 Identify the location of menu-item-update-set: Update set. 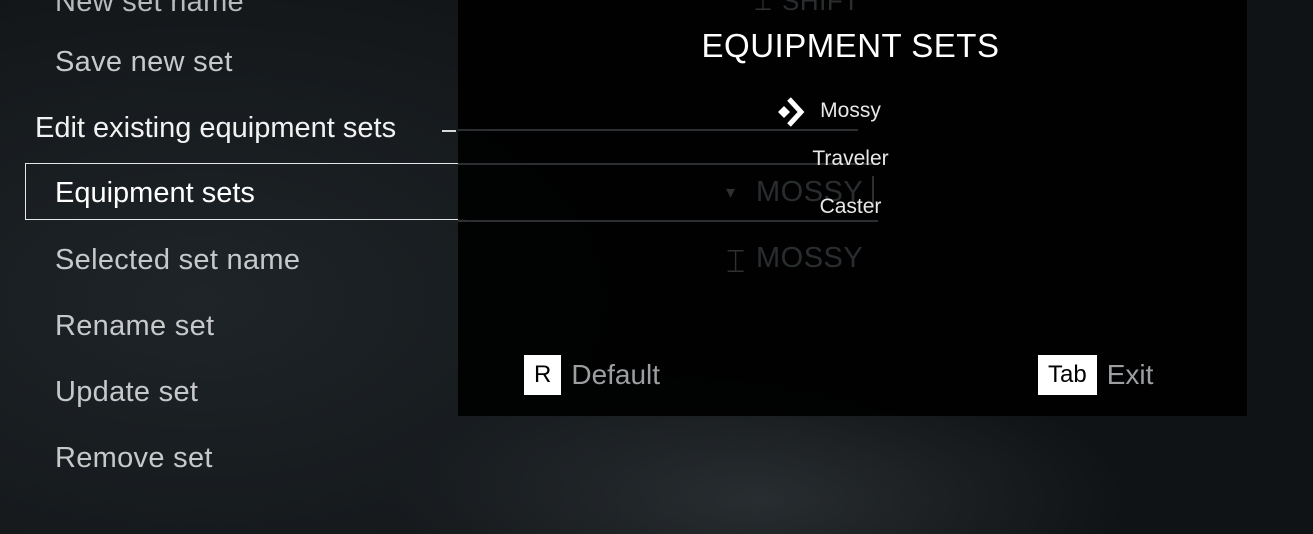
(126, 392).